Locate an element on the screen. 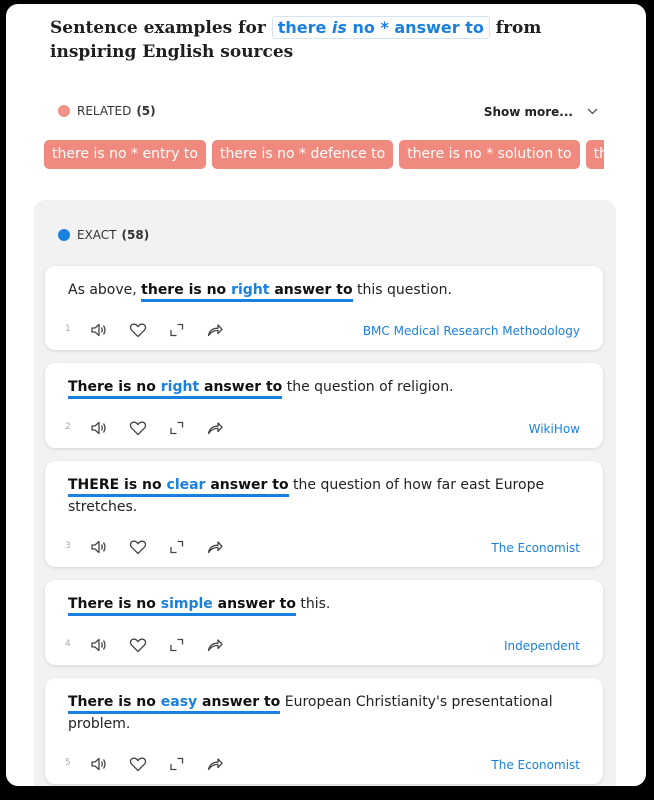 The image size is (654, 800). source-link: Independent is located at coordinates (542, 646).